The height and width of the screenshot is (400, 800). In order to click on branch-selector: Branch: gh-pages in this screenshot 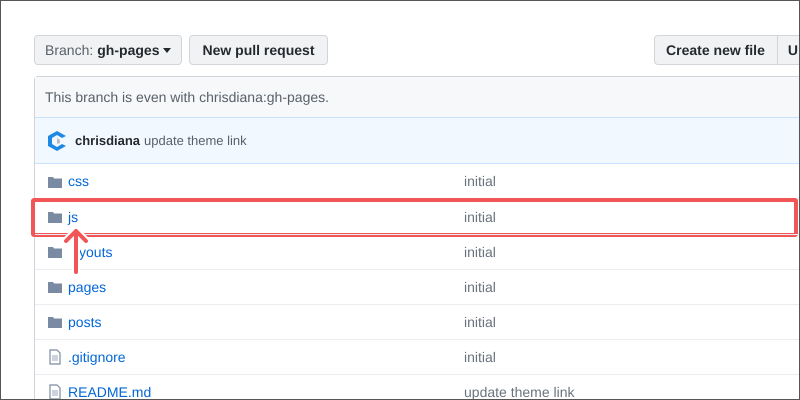, I will do `click(108, 50)`.